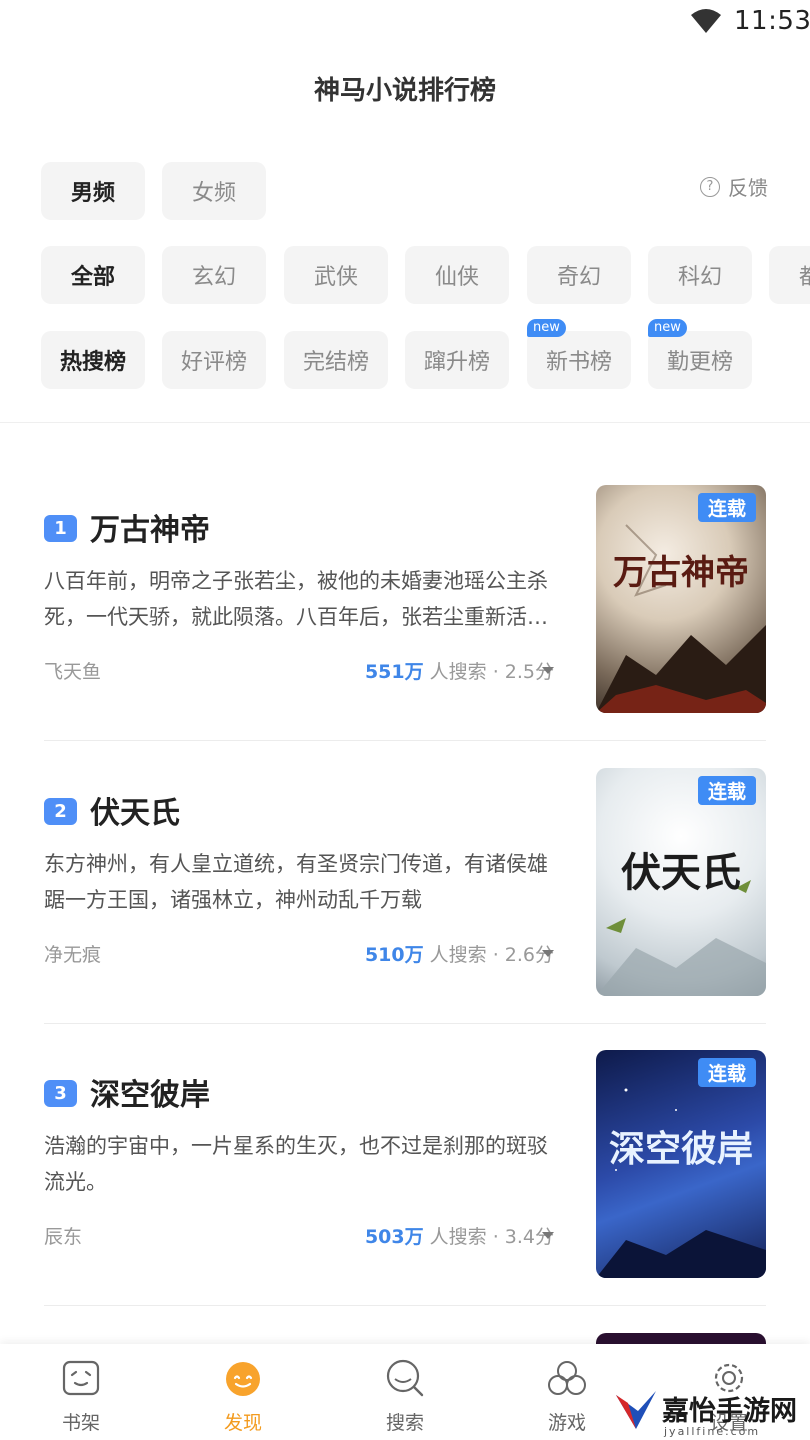 This screenshot has width=810, height=1440. Describe the element at coordinates (789, 275) in the screenshot. I see `genre-chip-dushi: 都` at that location.